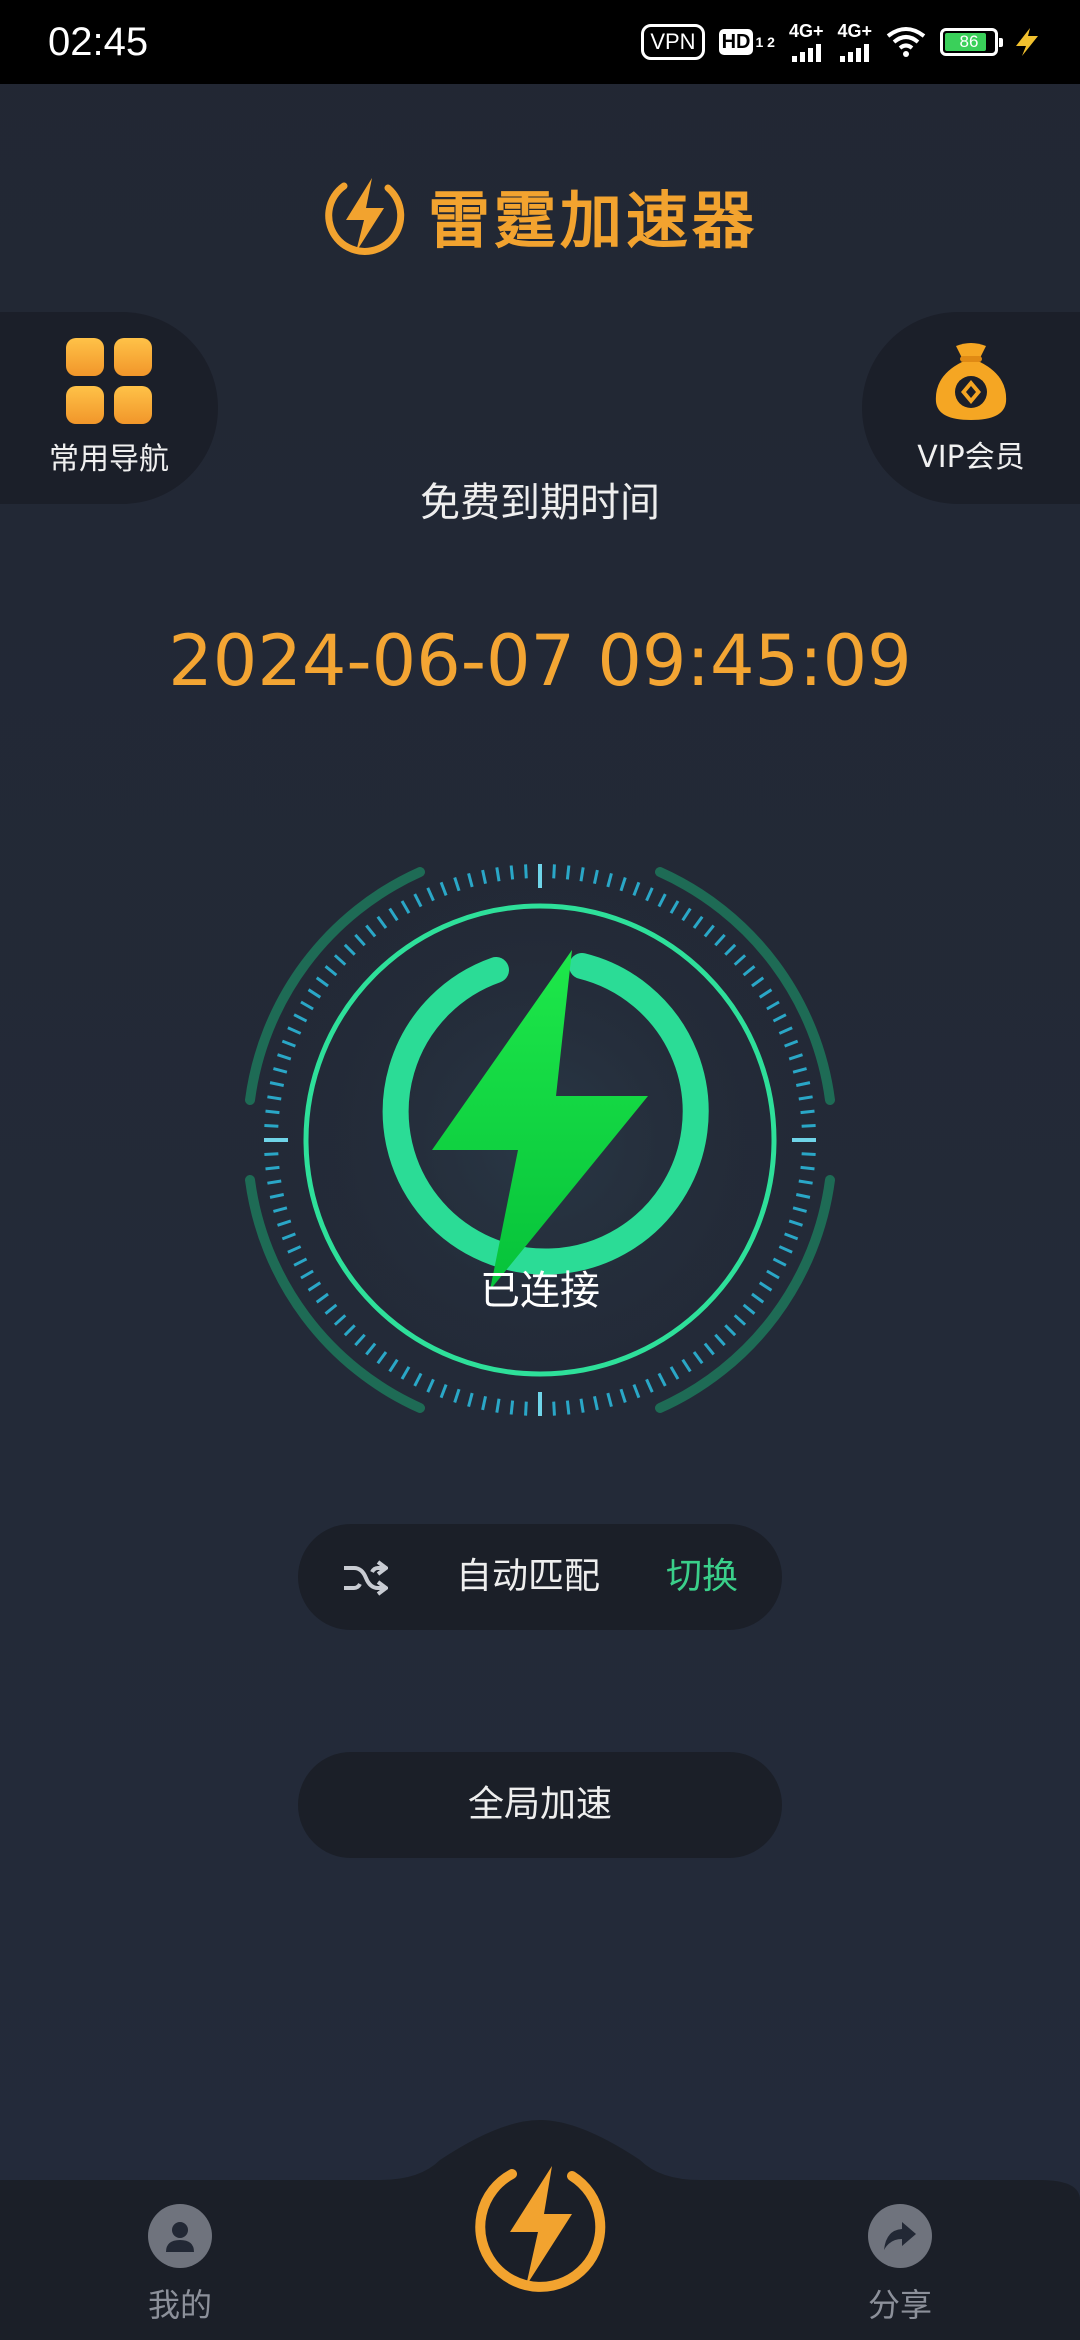  Describe the element at coordinates (540, 661) in the screenshot. I see `expiry-time: 2024-06-07 09:45:09` at that location.